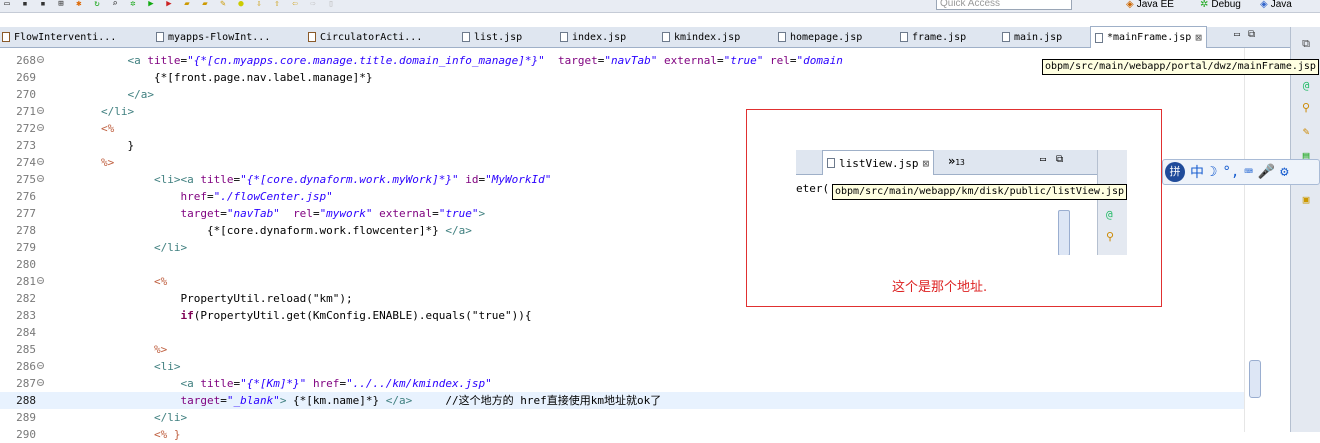  Describe the element at coordinates (26, 111) in the screenshot. I see `line-number: 271` at that location.